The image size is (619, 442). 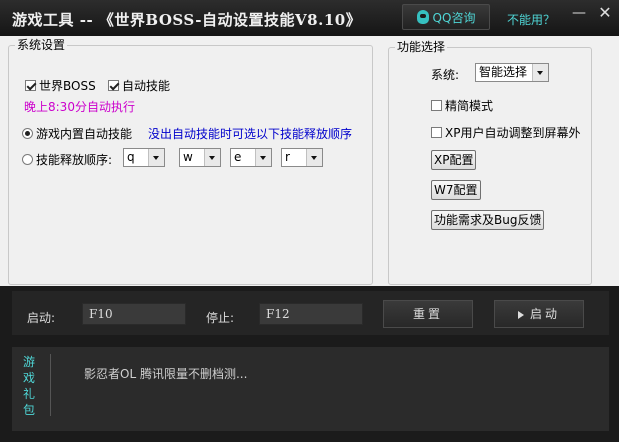 I want to click on reset-button: 重置, so click(x=428, y=314).